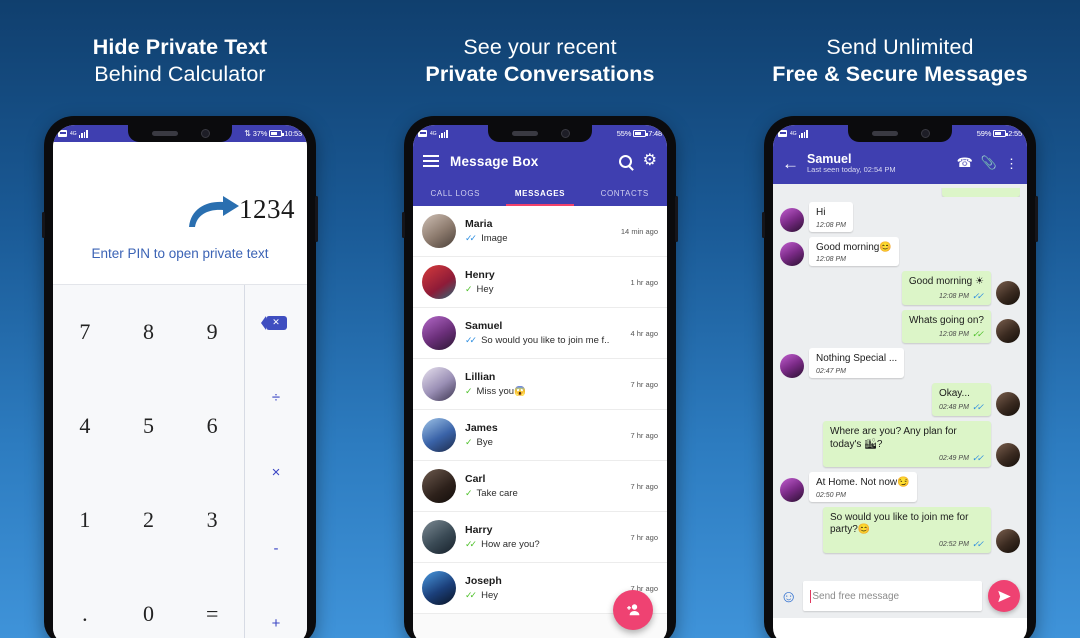 The image size is (1080, 638). Describe the element at coordinates (540, 231) in the screenshot. I see `list-item: Maria ✓✓ Image 14 min ago` at that location.